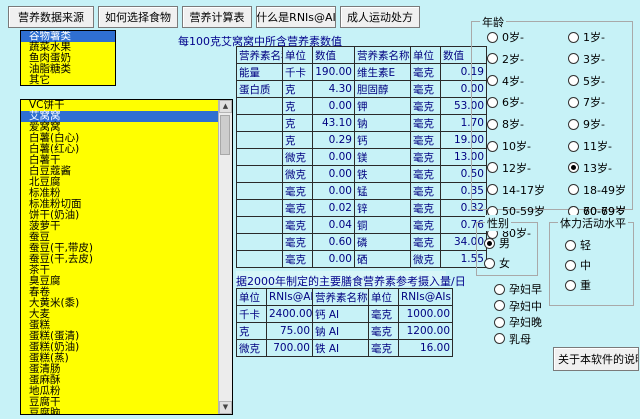 This screenshot has height=419, width=640. What do you see at coordinates (578, 265) in the screenshot?
I see `activity-level-radio: 中` at bounding box center [578, 265].